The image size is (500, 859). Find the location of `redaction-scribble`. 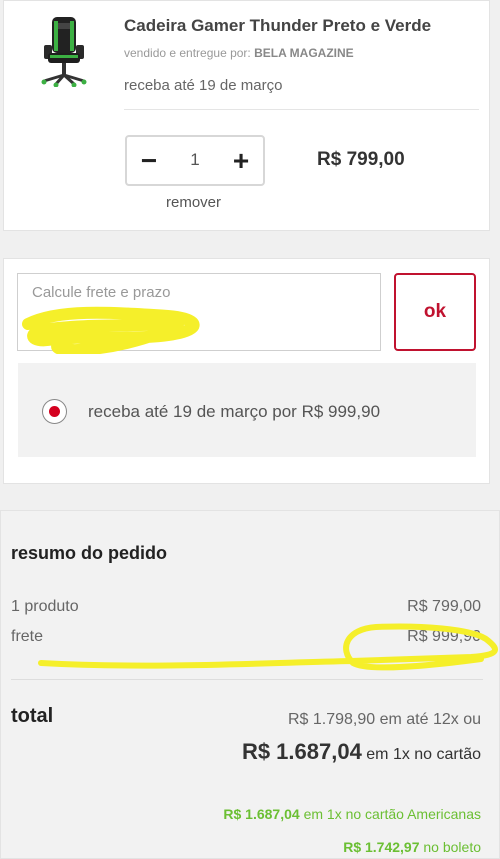

redaction-scribble is located at coordinates (111, 330).